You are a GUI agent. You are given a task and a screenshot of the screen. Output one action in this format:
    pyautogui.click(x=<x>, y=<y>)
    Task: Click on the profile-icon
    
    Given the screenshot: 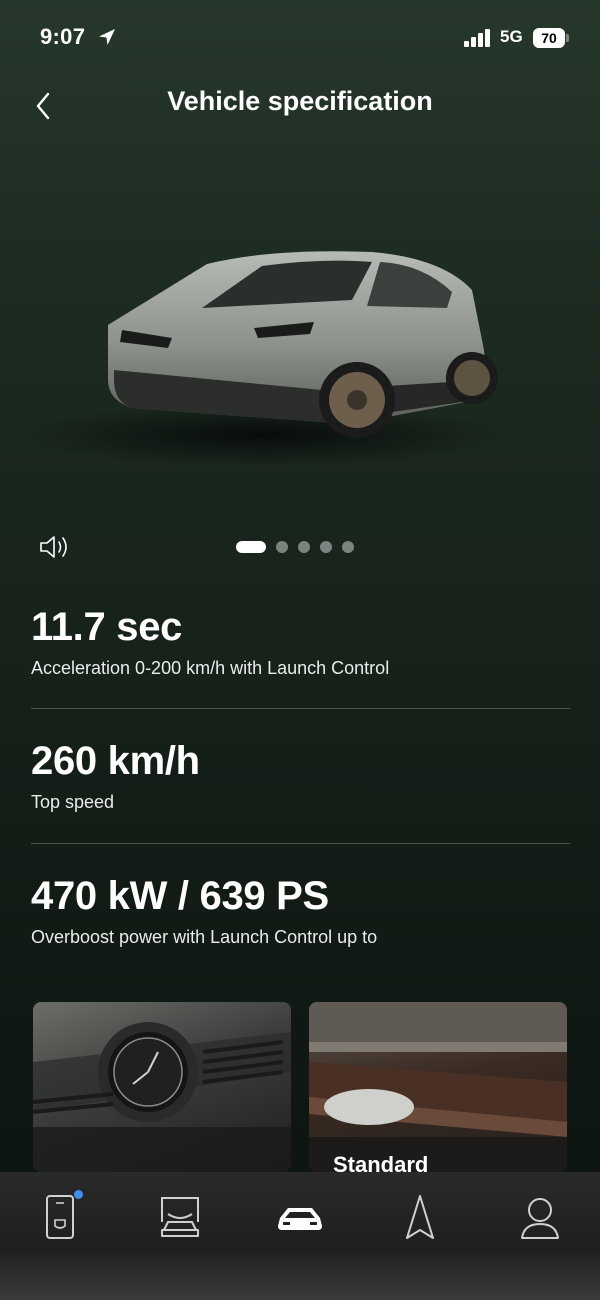 What is the action you would take?
    pyautogui.click(x=540, y=1218)
    